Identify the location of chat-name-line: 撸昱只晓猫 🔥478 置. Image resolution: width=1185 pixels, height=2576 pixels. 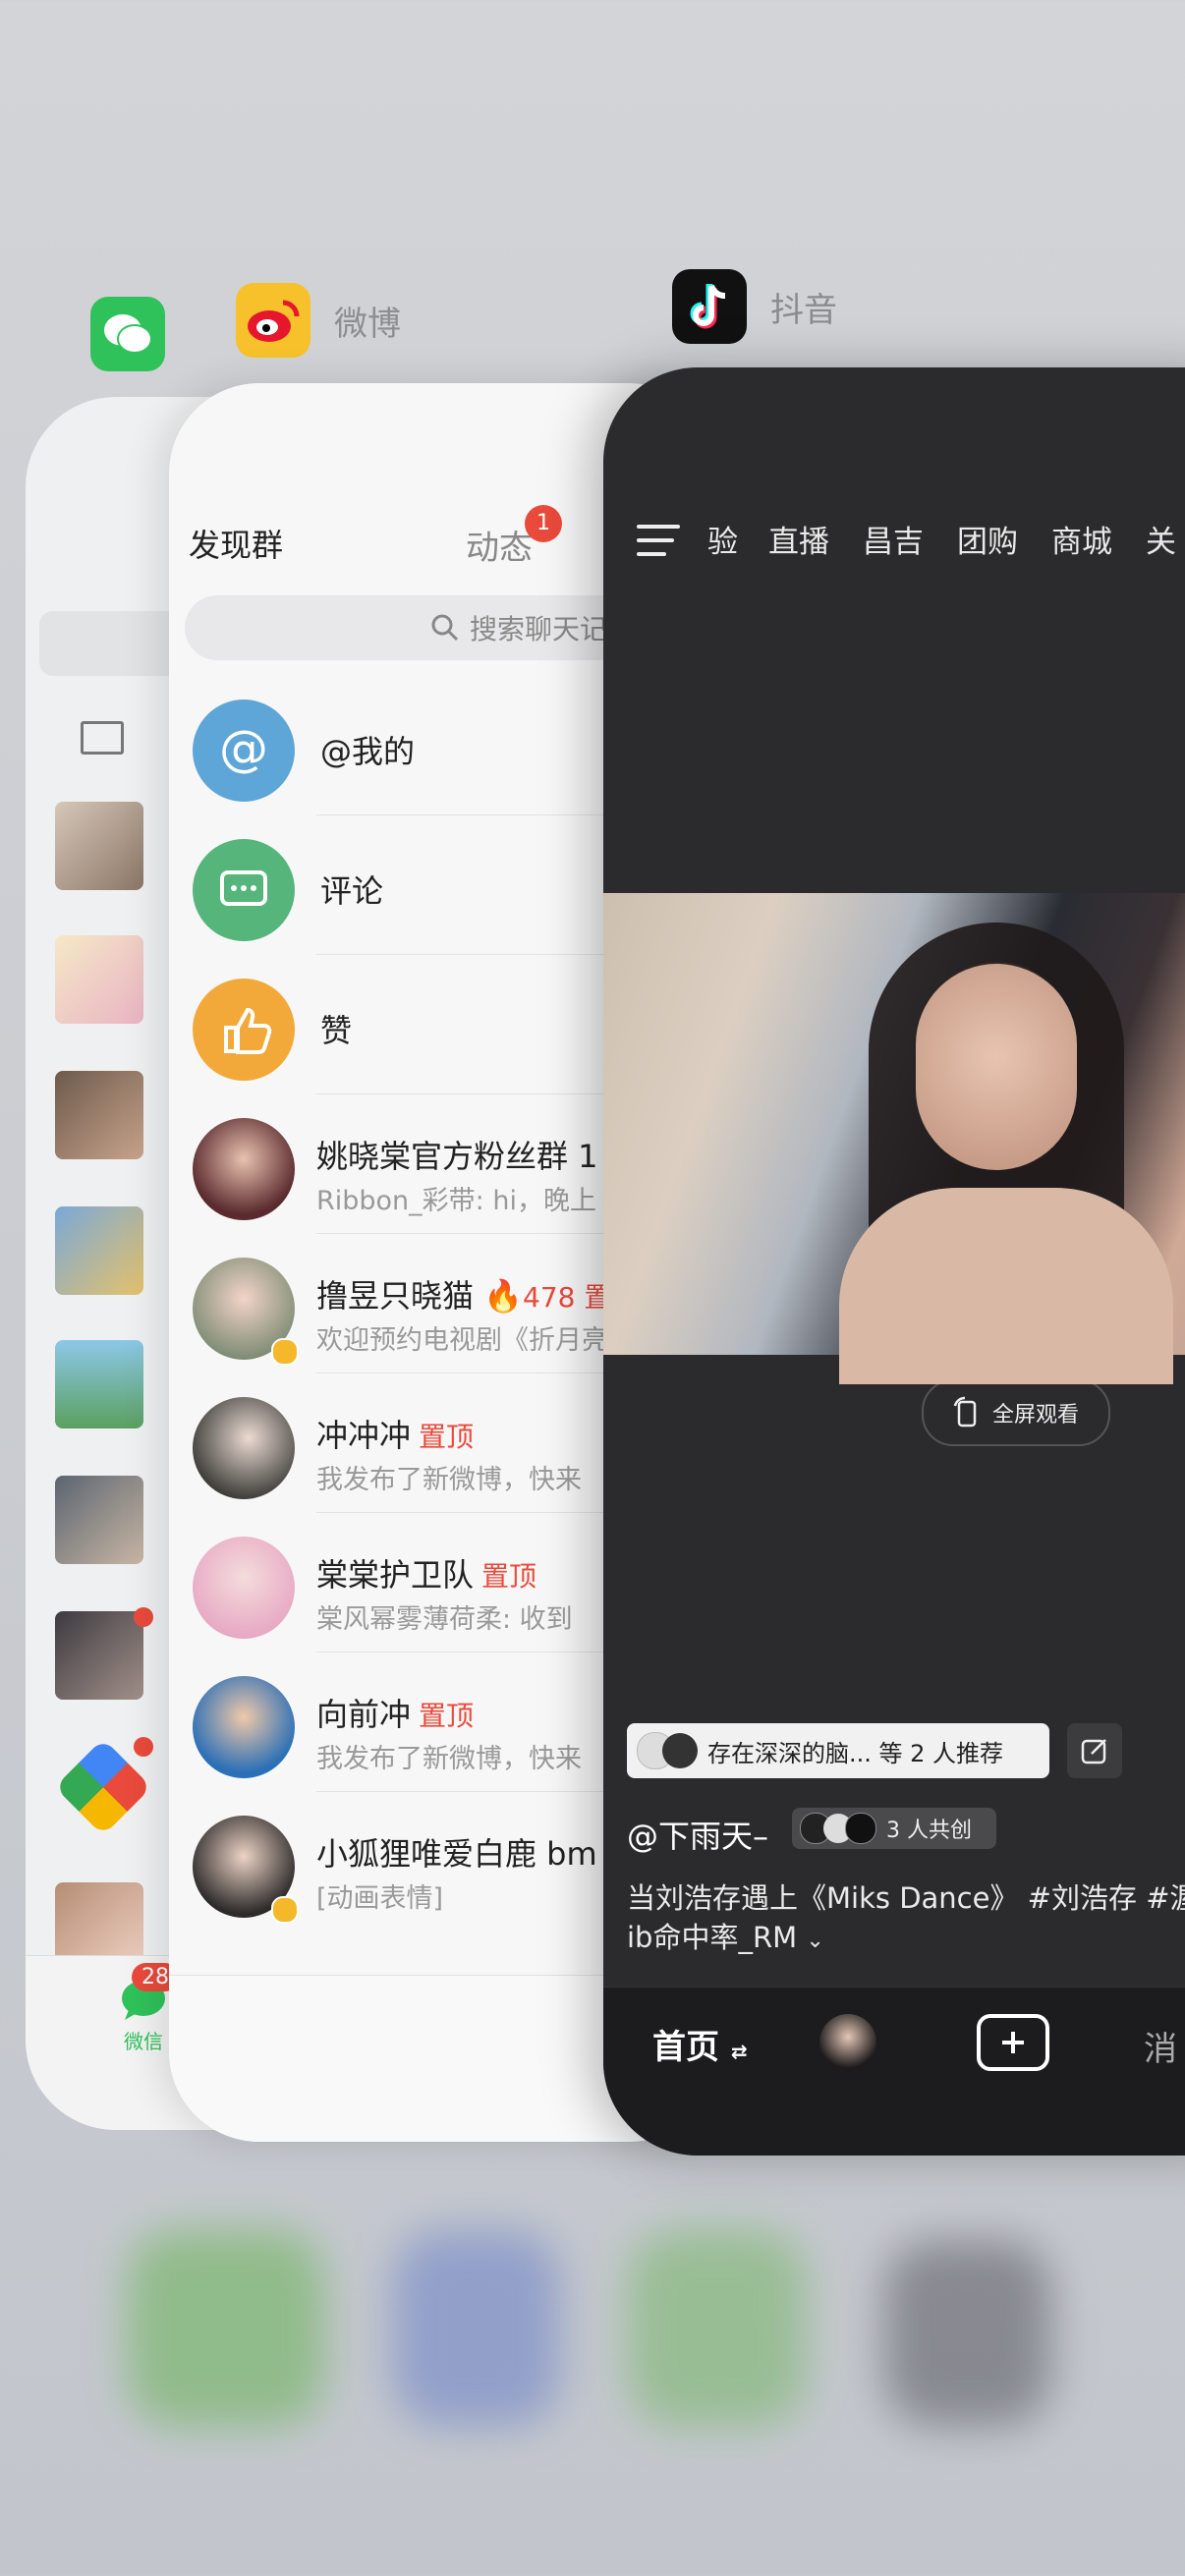
(464, 1293).